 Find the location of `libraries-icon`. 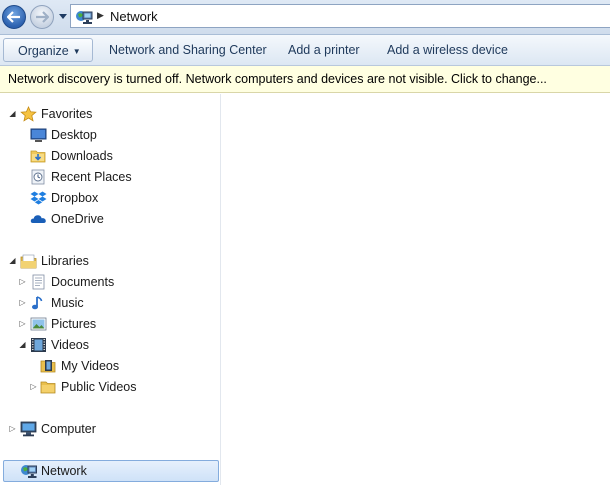

libraries-icon is located at coordinates (28, 261).